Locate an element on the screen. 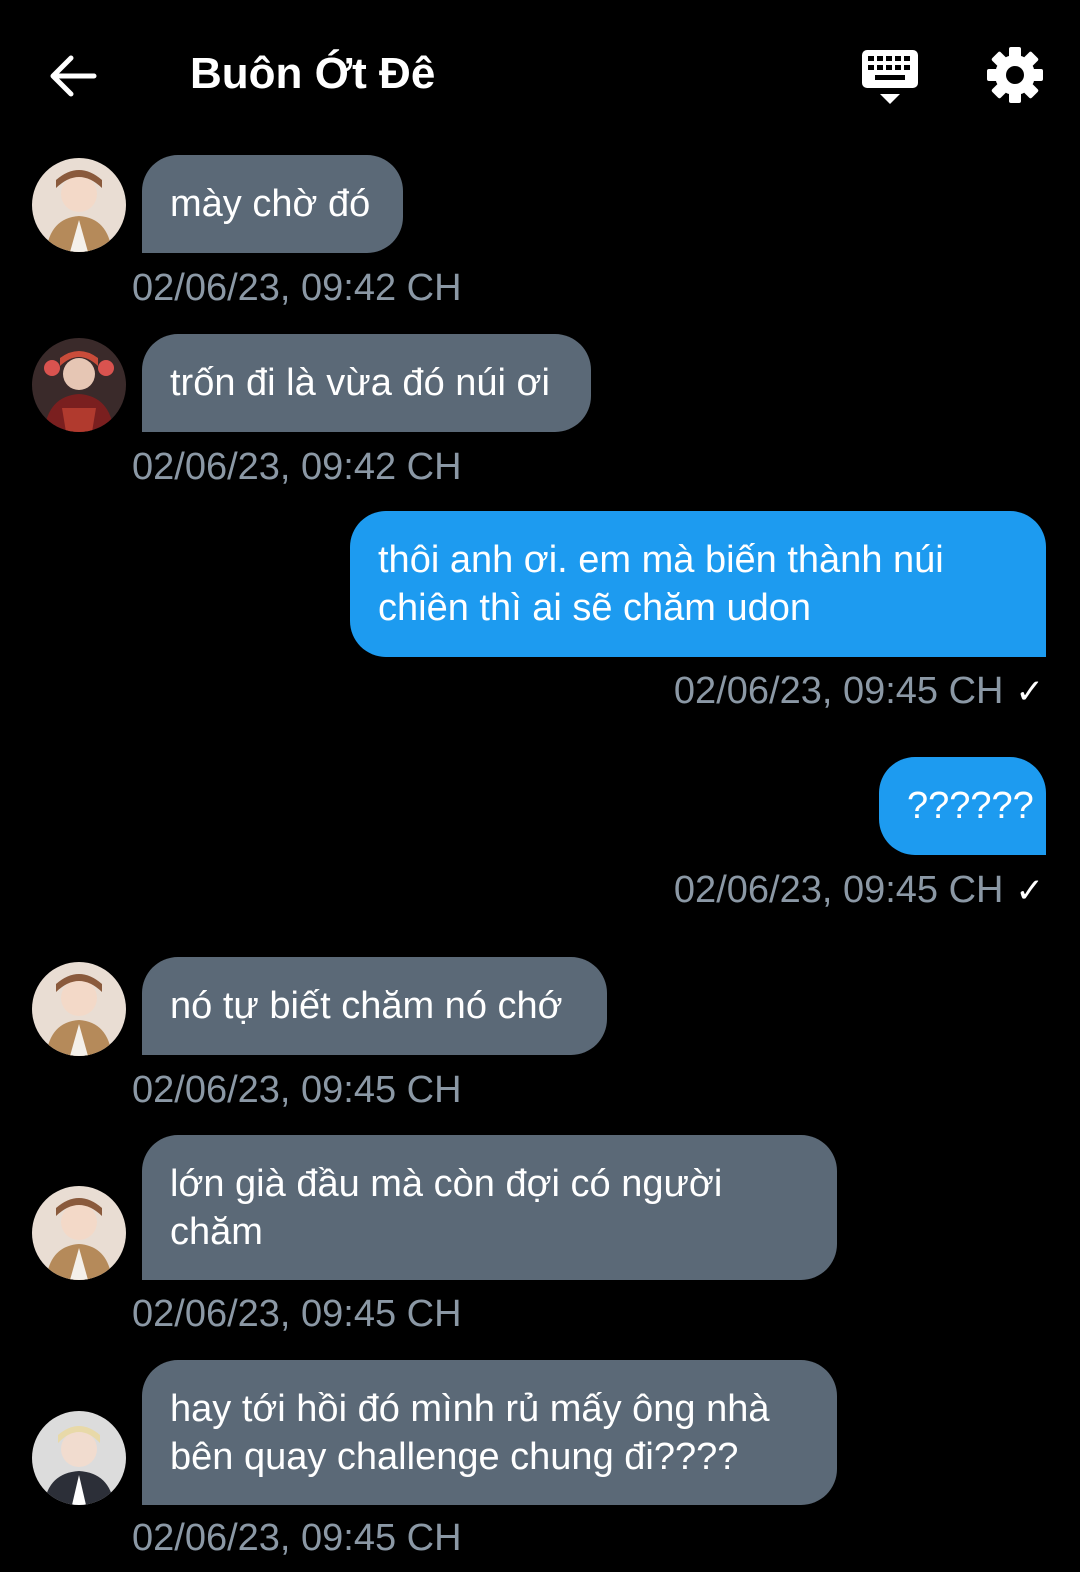 Image resolution: width=1080 pixels, height=1572 pixels. arrow-left-icon is located at coordinates (73, 76).